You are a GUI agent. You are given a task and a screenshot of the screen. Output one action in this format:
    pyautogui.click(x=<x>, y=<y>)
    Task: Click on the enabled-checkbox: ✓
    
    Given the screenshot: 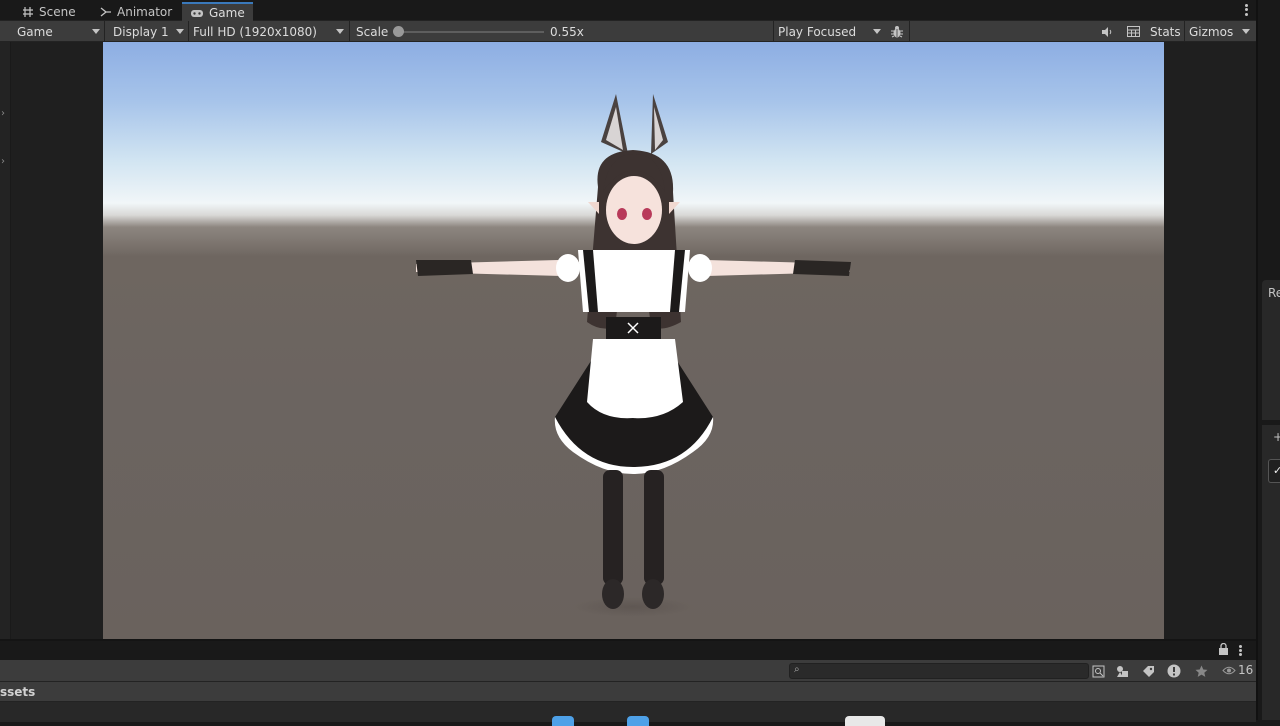 What is the action you would take?
    pyautogui.click(x=1274, y=471)
    